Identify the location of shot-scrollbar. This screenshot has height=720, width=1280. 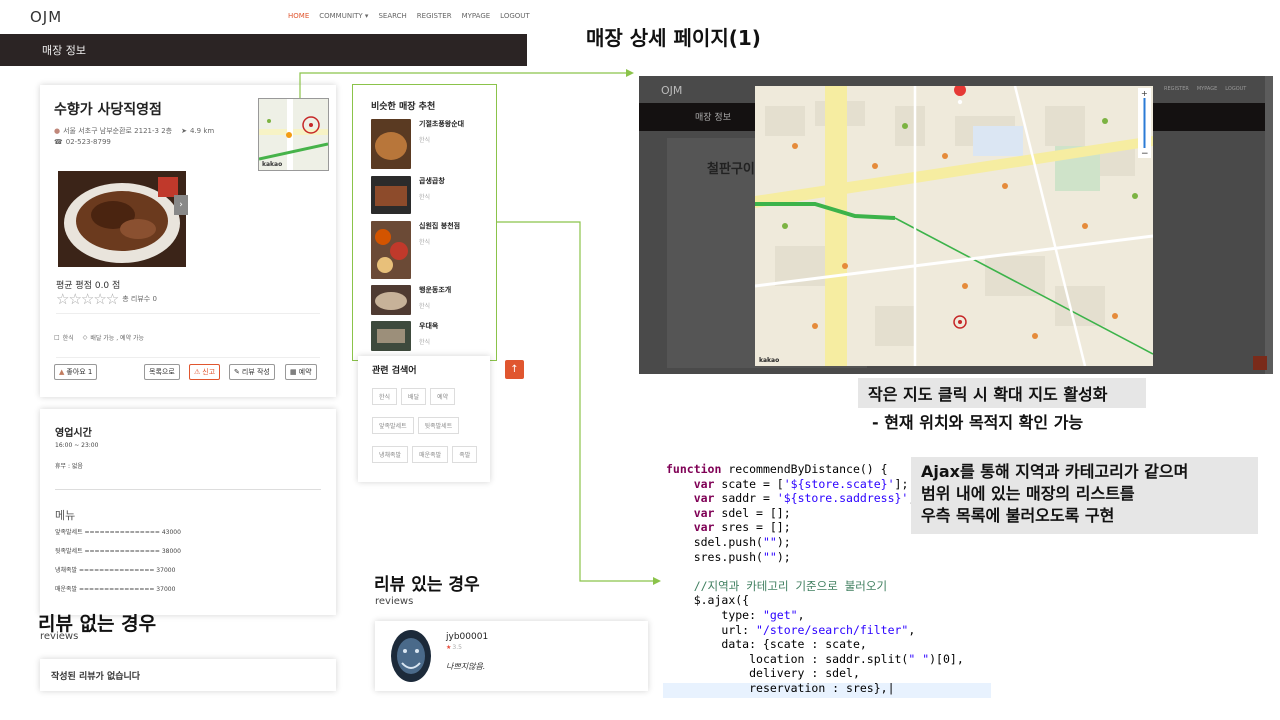
(1269, 225).